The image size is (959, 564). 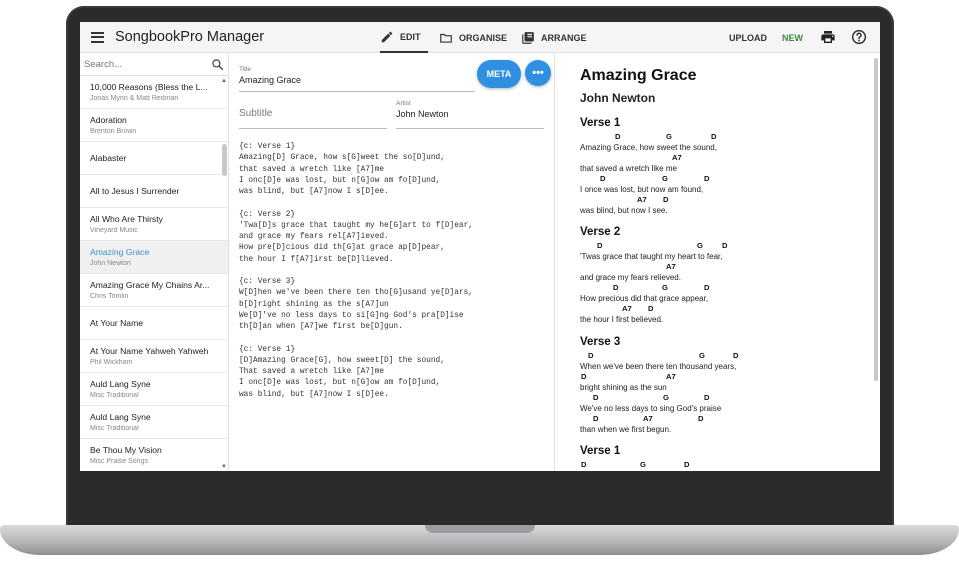 I want to click on artist-value: John Newton, so click(x=470, y=114).